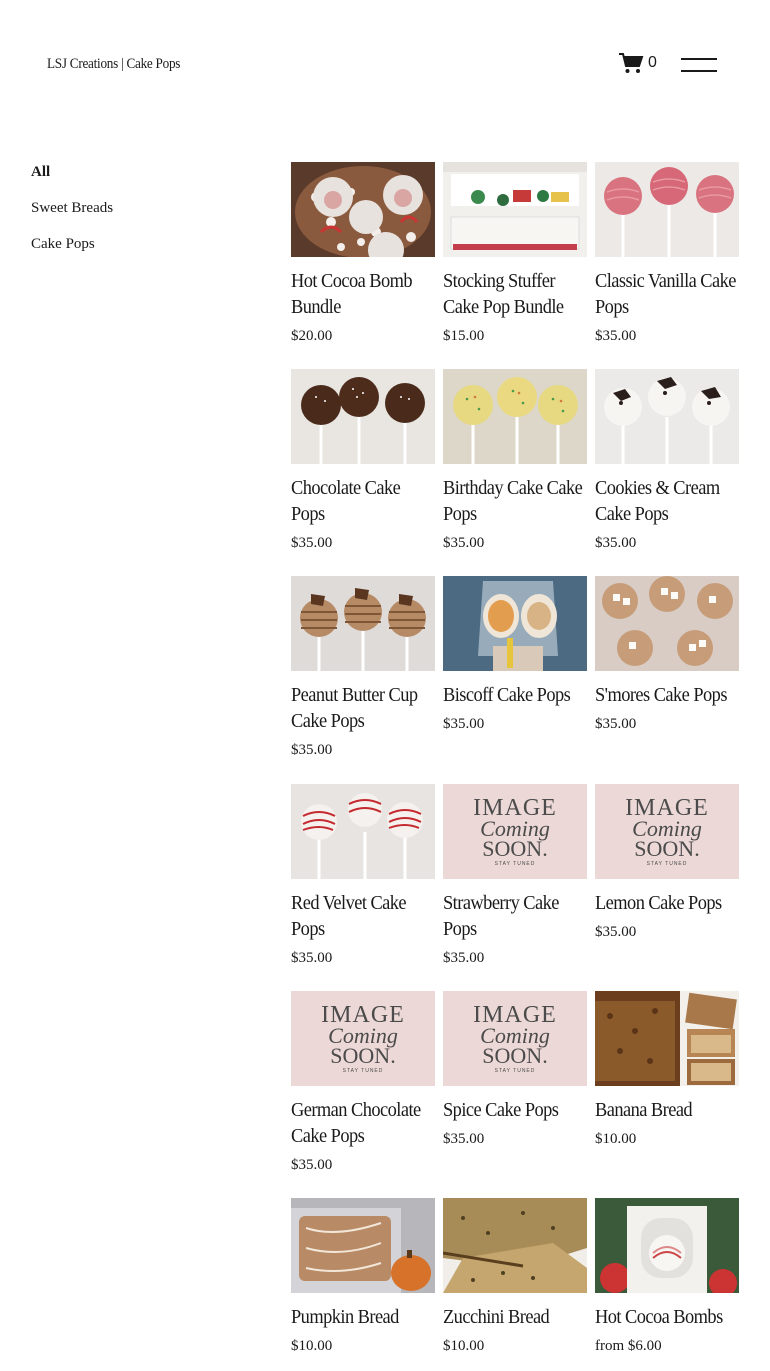  I want to click on cart-button: 0, so click(637, 63).